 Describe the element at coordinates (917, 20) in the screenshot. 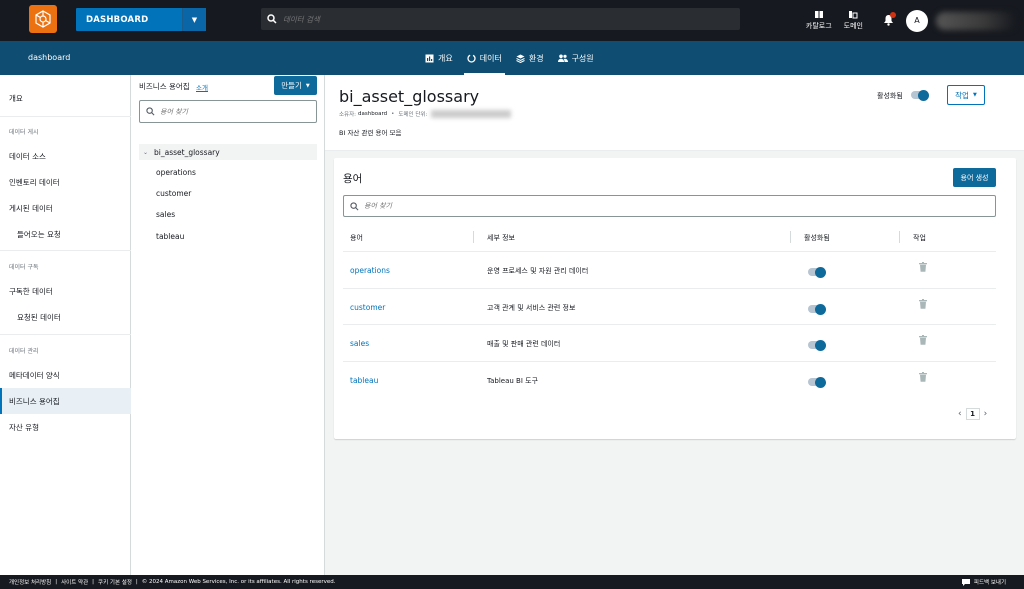

I see `user-avatar: A` at that location.